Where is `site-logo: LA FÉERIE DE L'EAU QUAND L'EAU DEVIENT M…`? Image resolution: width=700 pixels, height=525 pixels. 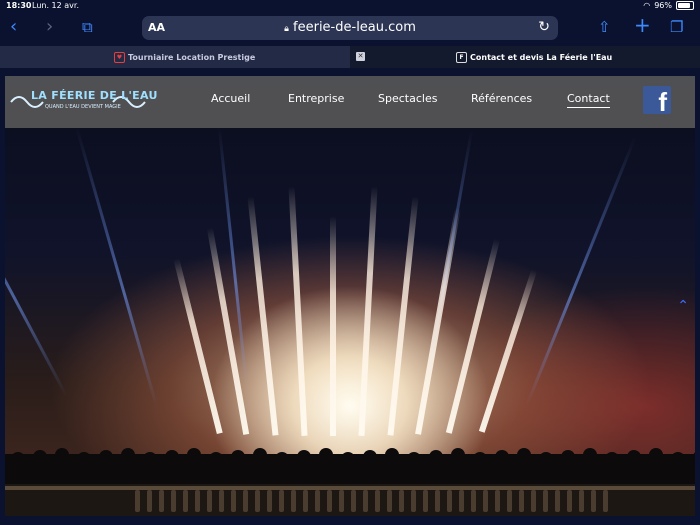
site-logo: LA FÉERIE DE L'EAU QUAND L'EAU DEVIENT M… is located at coordinates (83, 102).